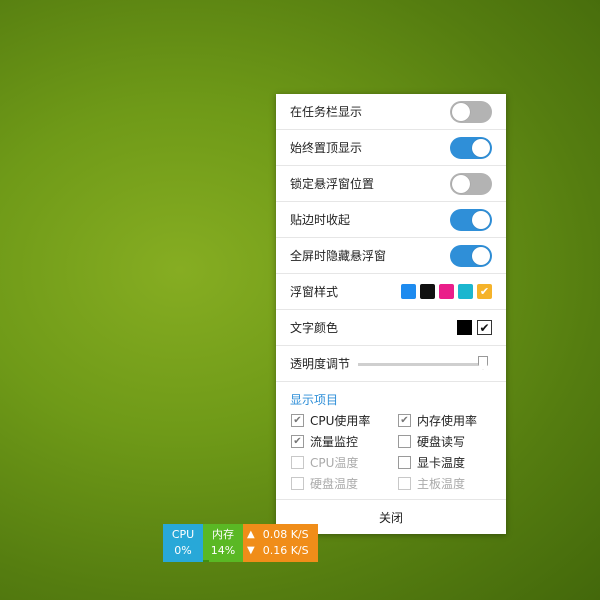 The image size is (600, 600). What do you see at coordinates (391, 292) in the screenshot?
I see `float-style-row: 浮窗样式 ✔` at bounding box center [391, 292].